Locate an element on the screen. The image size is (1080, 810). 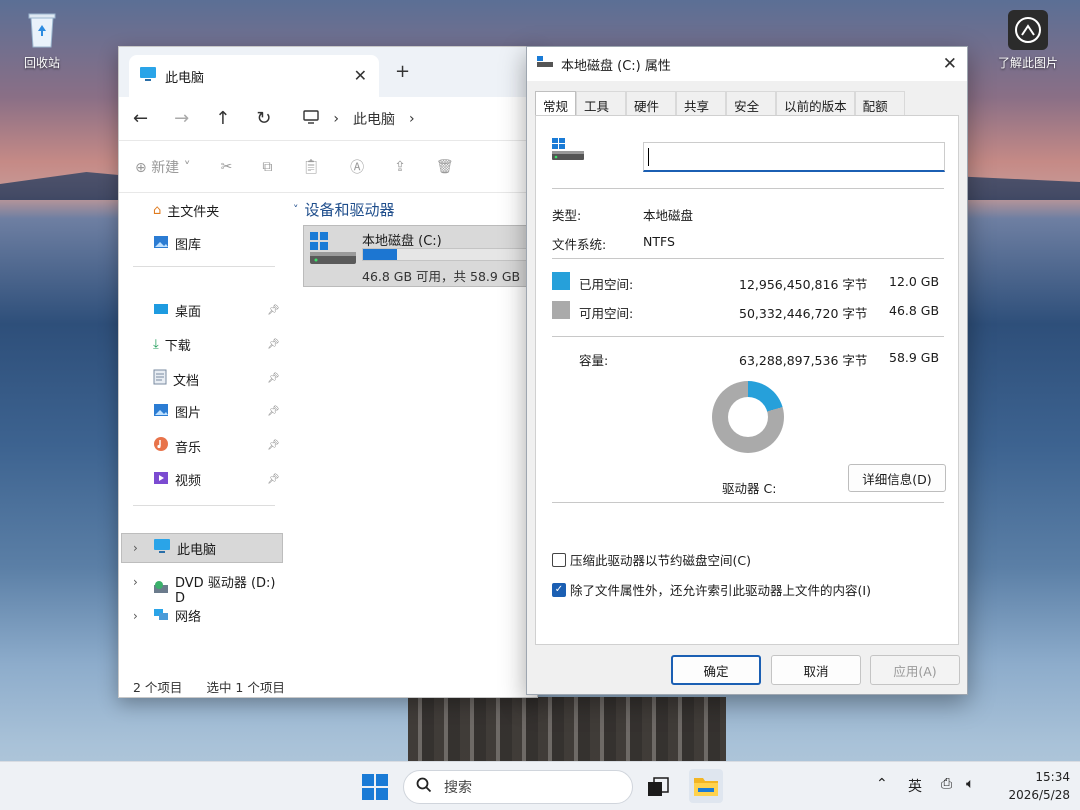
drive-small-icon is located at coordinates (545, 64).